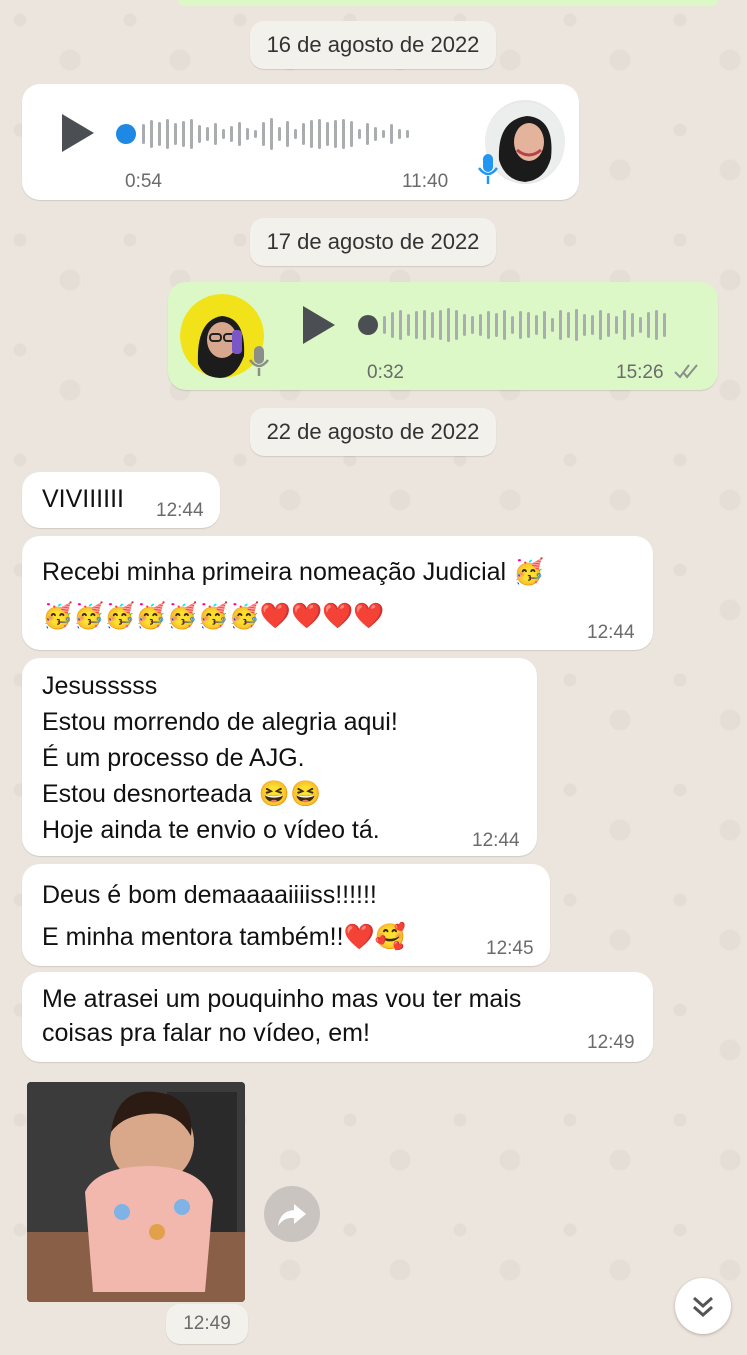 The width and height of the screenshot is (747, 1355). I want to click on voice-message-outgoing: 0:32 15:26, so click(443, 336).